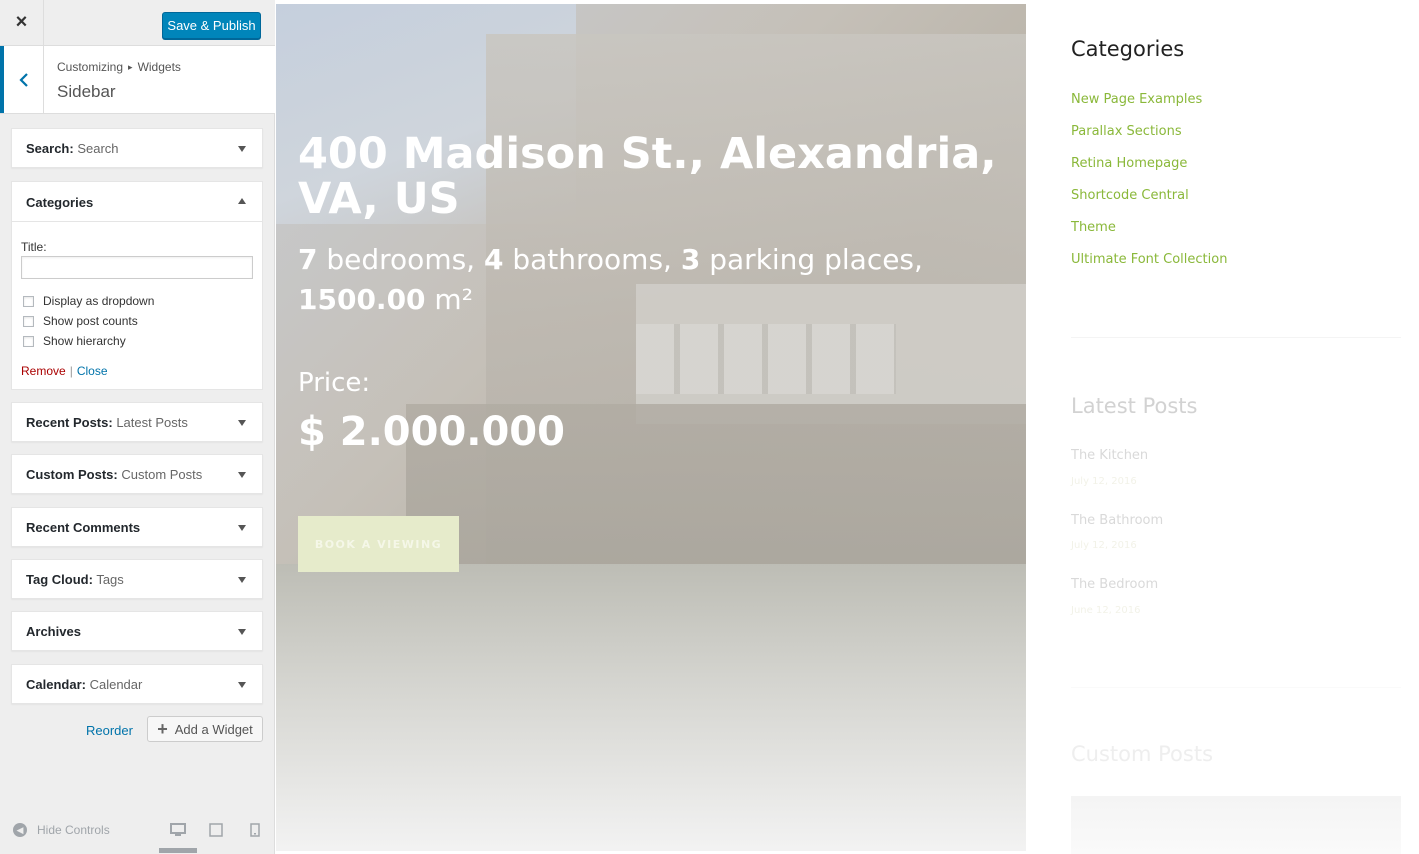 The height and width of the screenshot is (854, 1419). Describe the element at coordinates (647, 176) in the screenshot. I see `property-address: 400 Madison St., Alexandria, VA, US` at that location.